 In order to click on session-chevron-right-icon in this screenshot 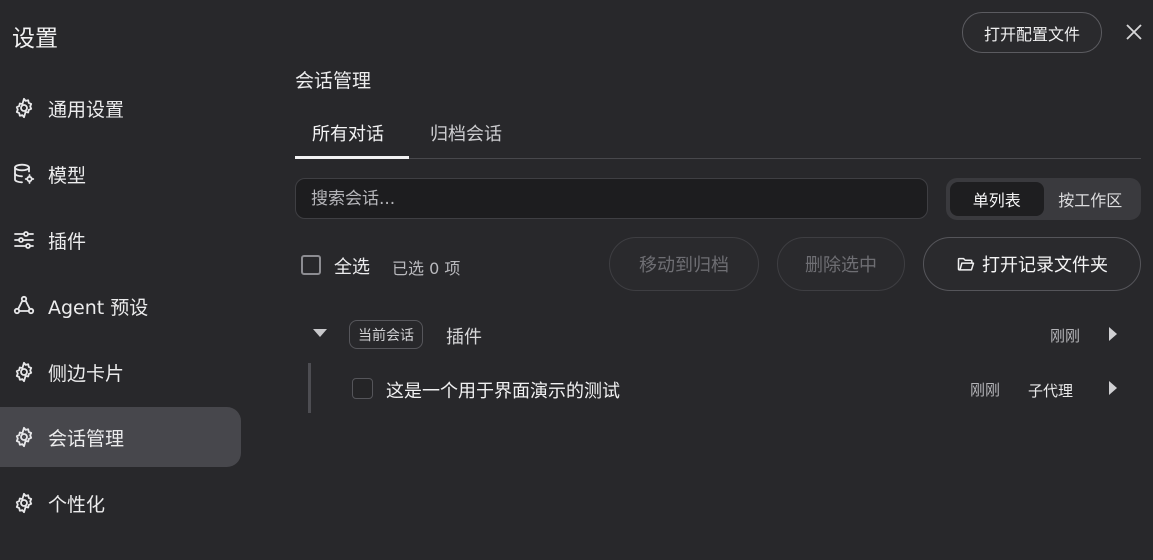, I will do `click(1113, 388)`.